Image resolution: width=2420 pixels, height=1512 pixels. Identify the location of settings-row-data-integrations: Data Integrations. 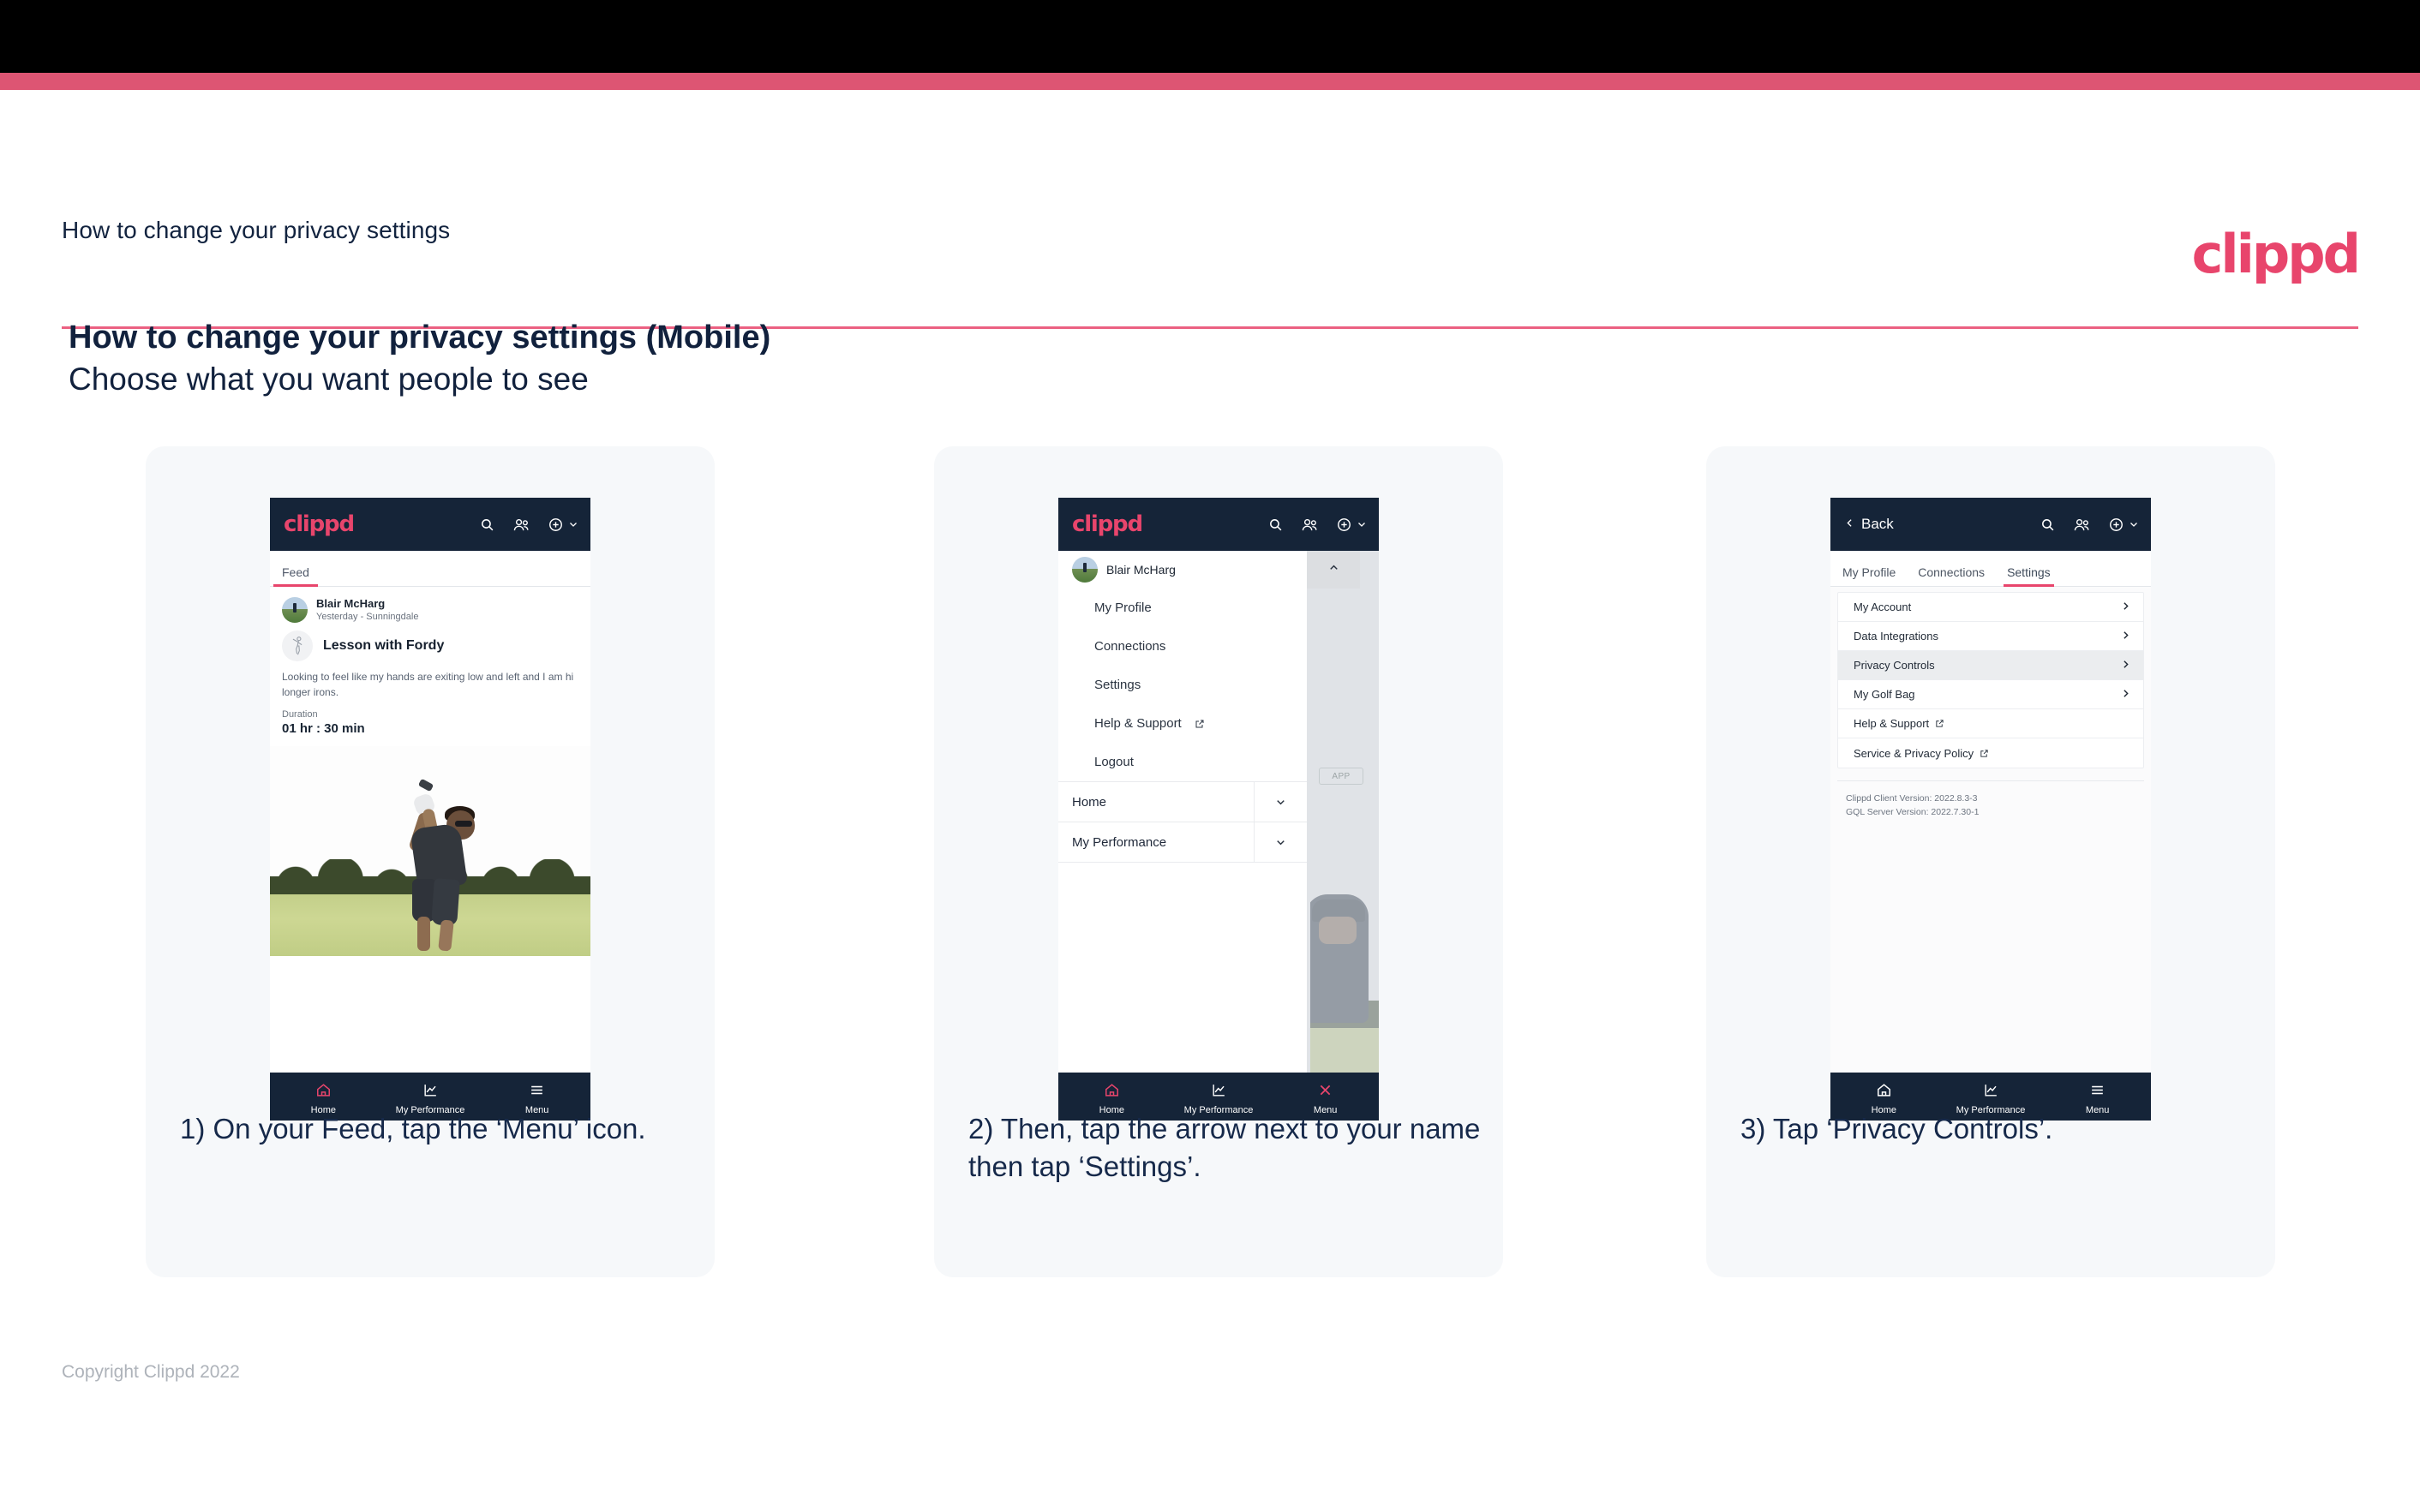
(1990, 637).